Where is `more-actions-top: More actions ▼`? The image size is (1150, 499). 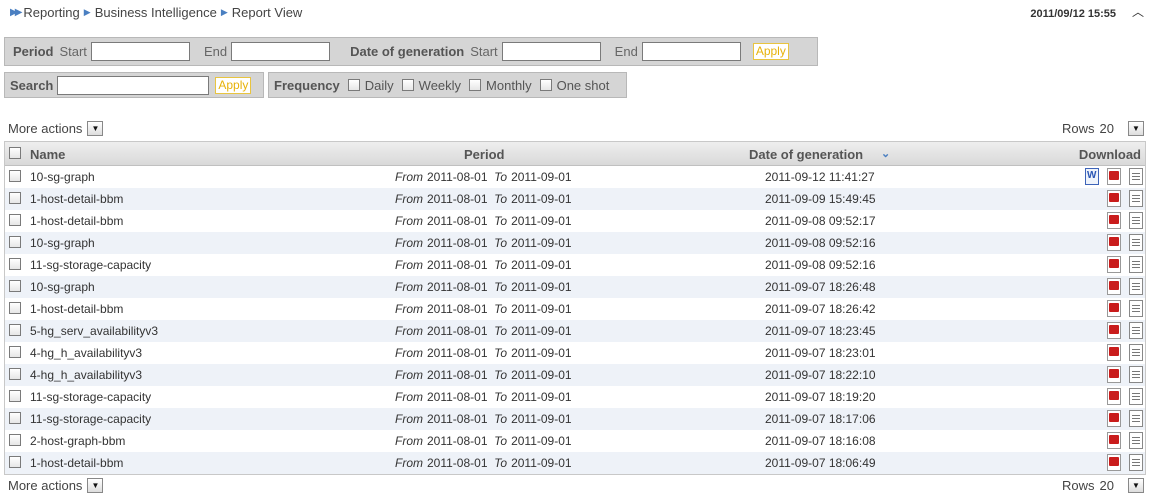
more-actions-top: More actions ▼ is located at coordinates (56, 128).